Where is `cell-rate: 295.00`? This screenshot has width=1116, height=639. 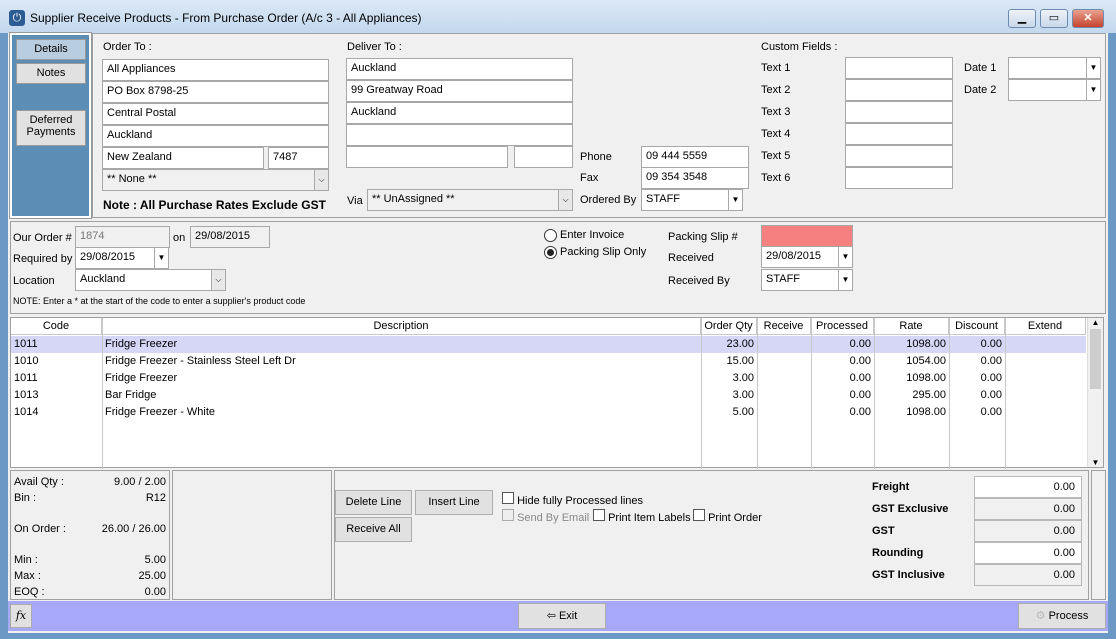 cell-rate: 295.00 is located at coordinates (911, 395).